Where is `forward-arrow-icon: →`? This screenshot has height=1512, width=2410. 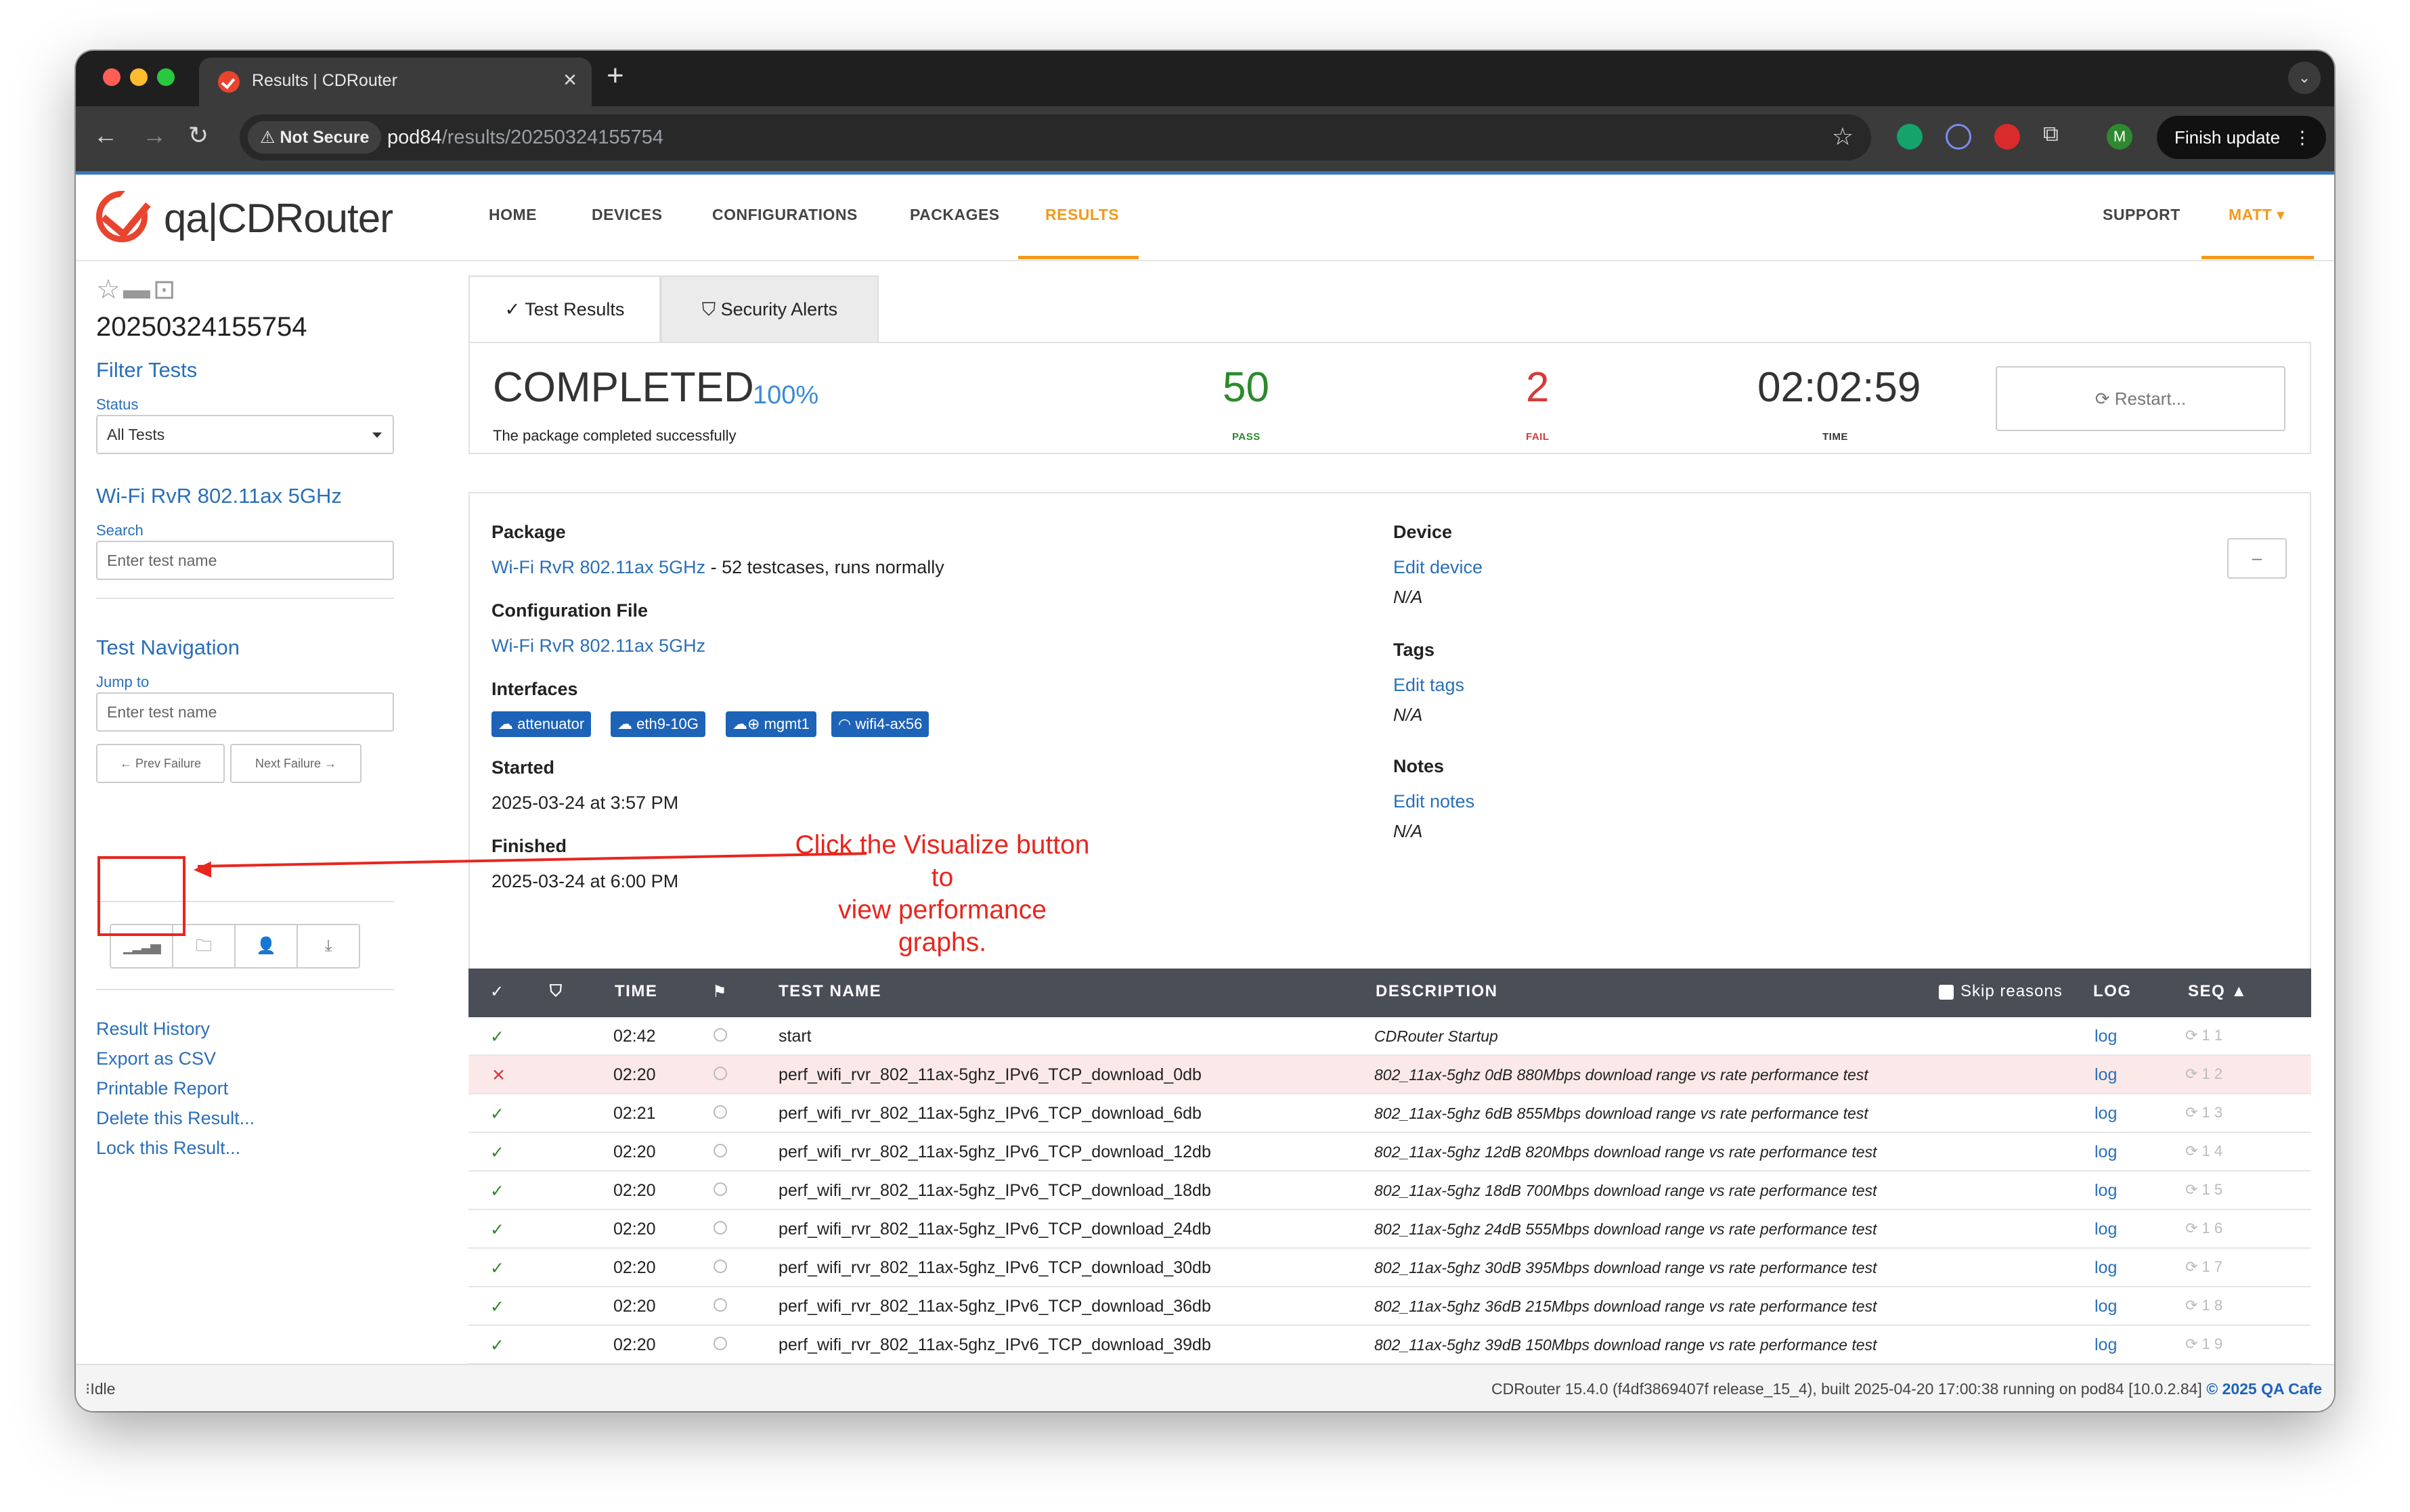
forward-arrow-icon: → is located at coordinates (155, 135).